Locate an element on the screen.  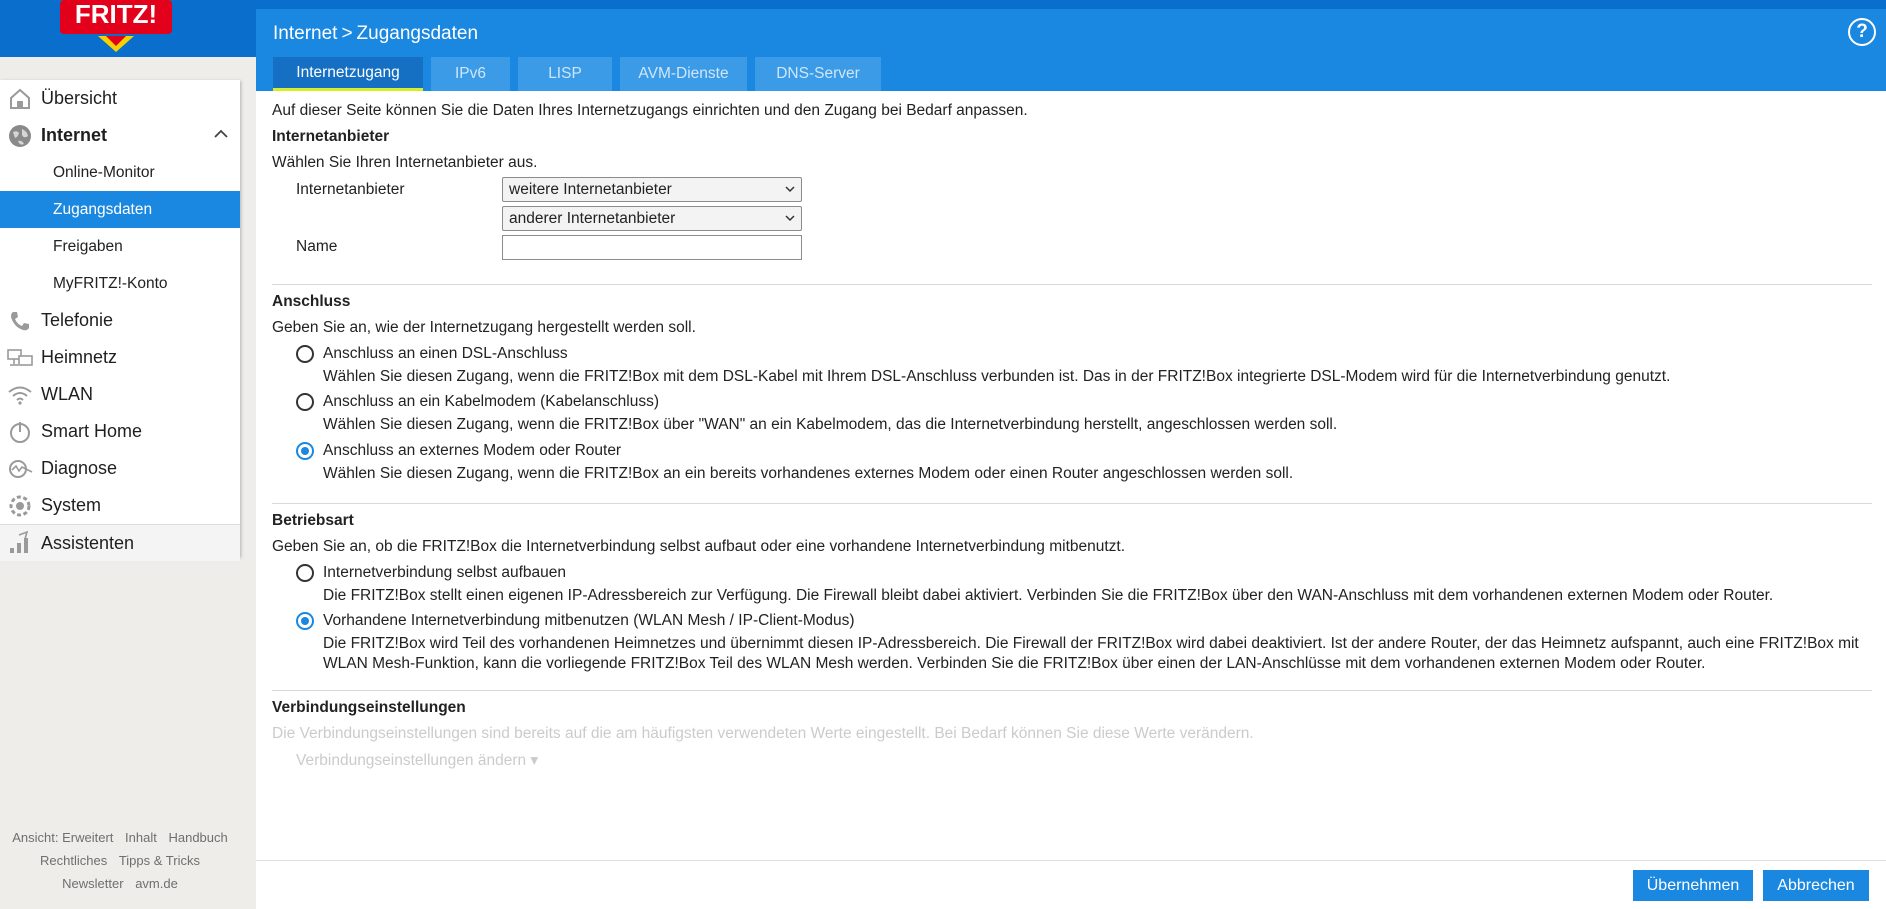
sidebar-item-internet: Internet is located at coordinates (120, 135).